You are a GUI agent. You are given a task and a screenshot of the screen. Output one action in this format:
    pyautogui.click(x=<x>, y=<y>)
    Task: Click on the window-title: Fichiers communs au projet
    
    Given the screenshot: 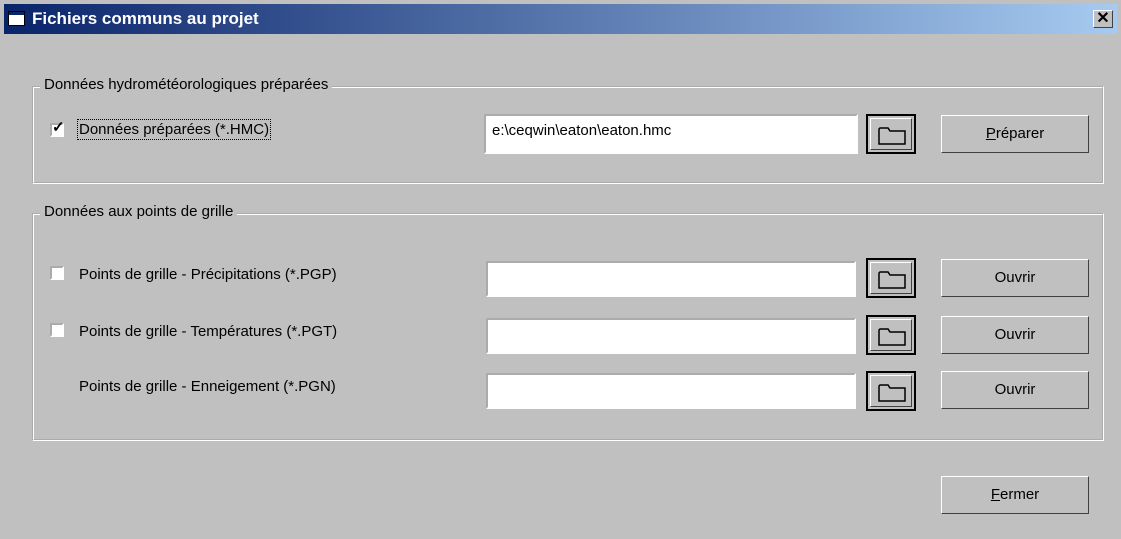 What is the action you would take?
    pyautogui.click(x=145, y=18)
    